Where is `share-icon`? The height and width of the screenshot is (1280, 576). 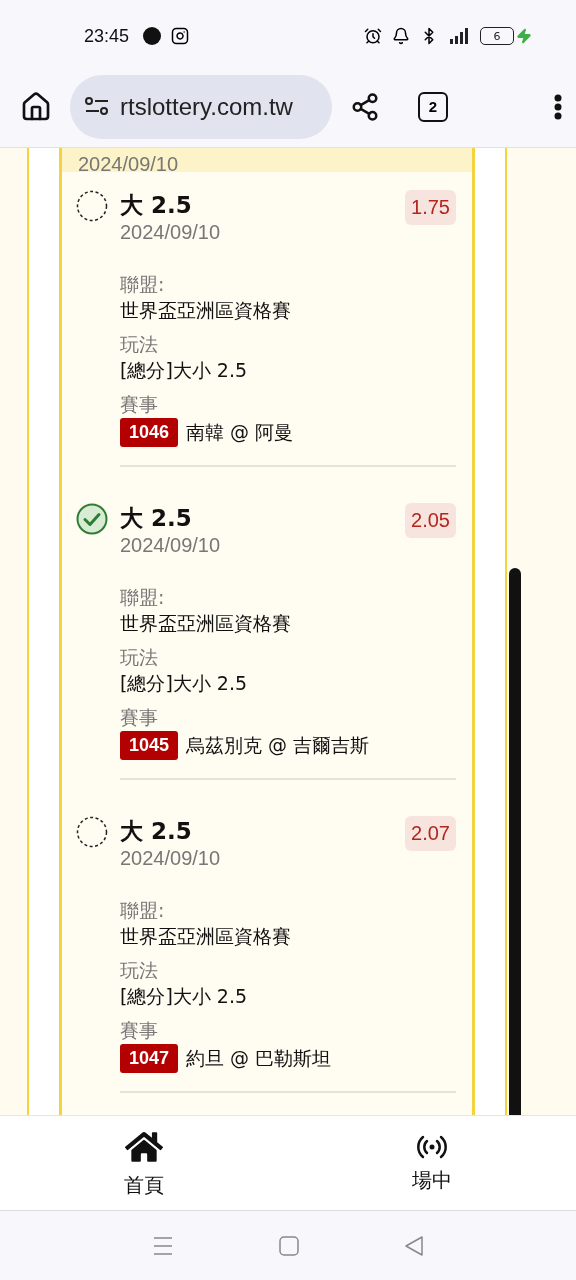 share-icon is located at coordinates (365, 106).